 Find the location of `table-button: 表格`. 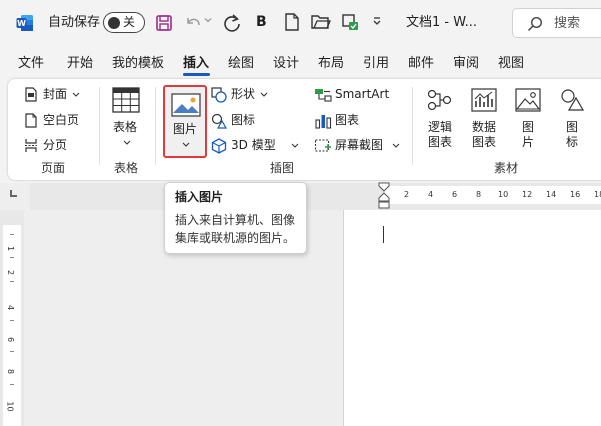

table-button: 表格 is located at coordinates (127, 118).